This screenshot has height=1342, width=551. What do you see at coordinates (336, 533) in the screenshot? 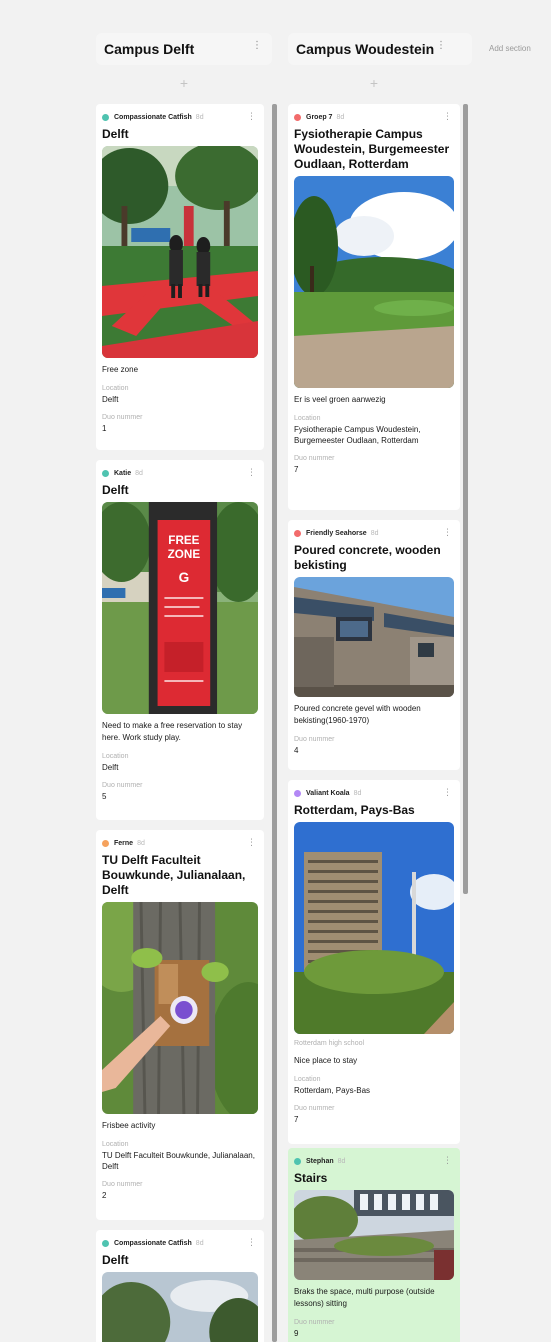
I see `post-author: Friendly Seahorse` at bounding box center [336, 533].